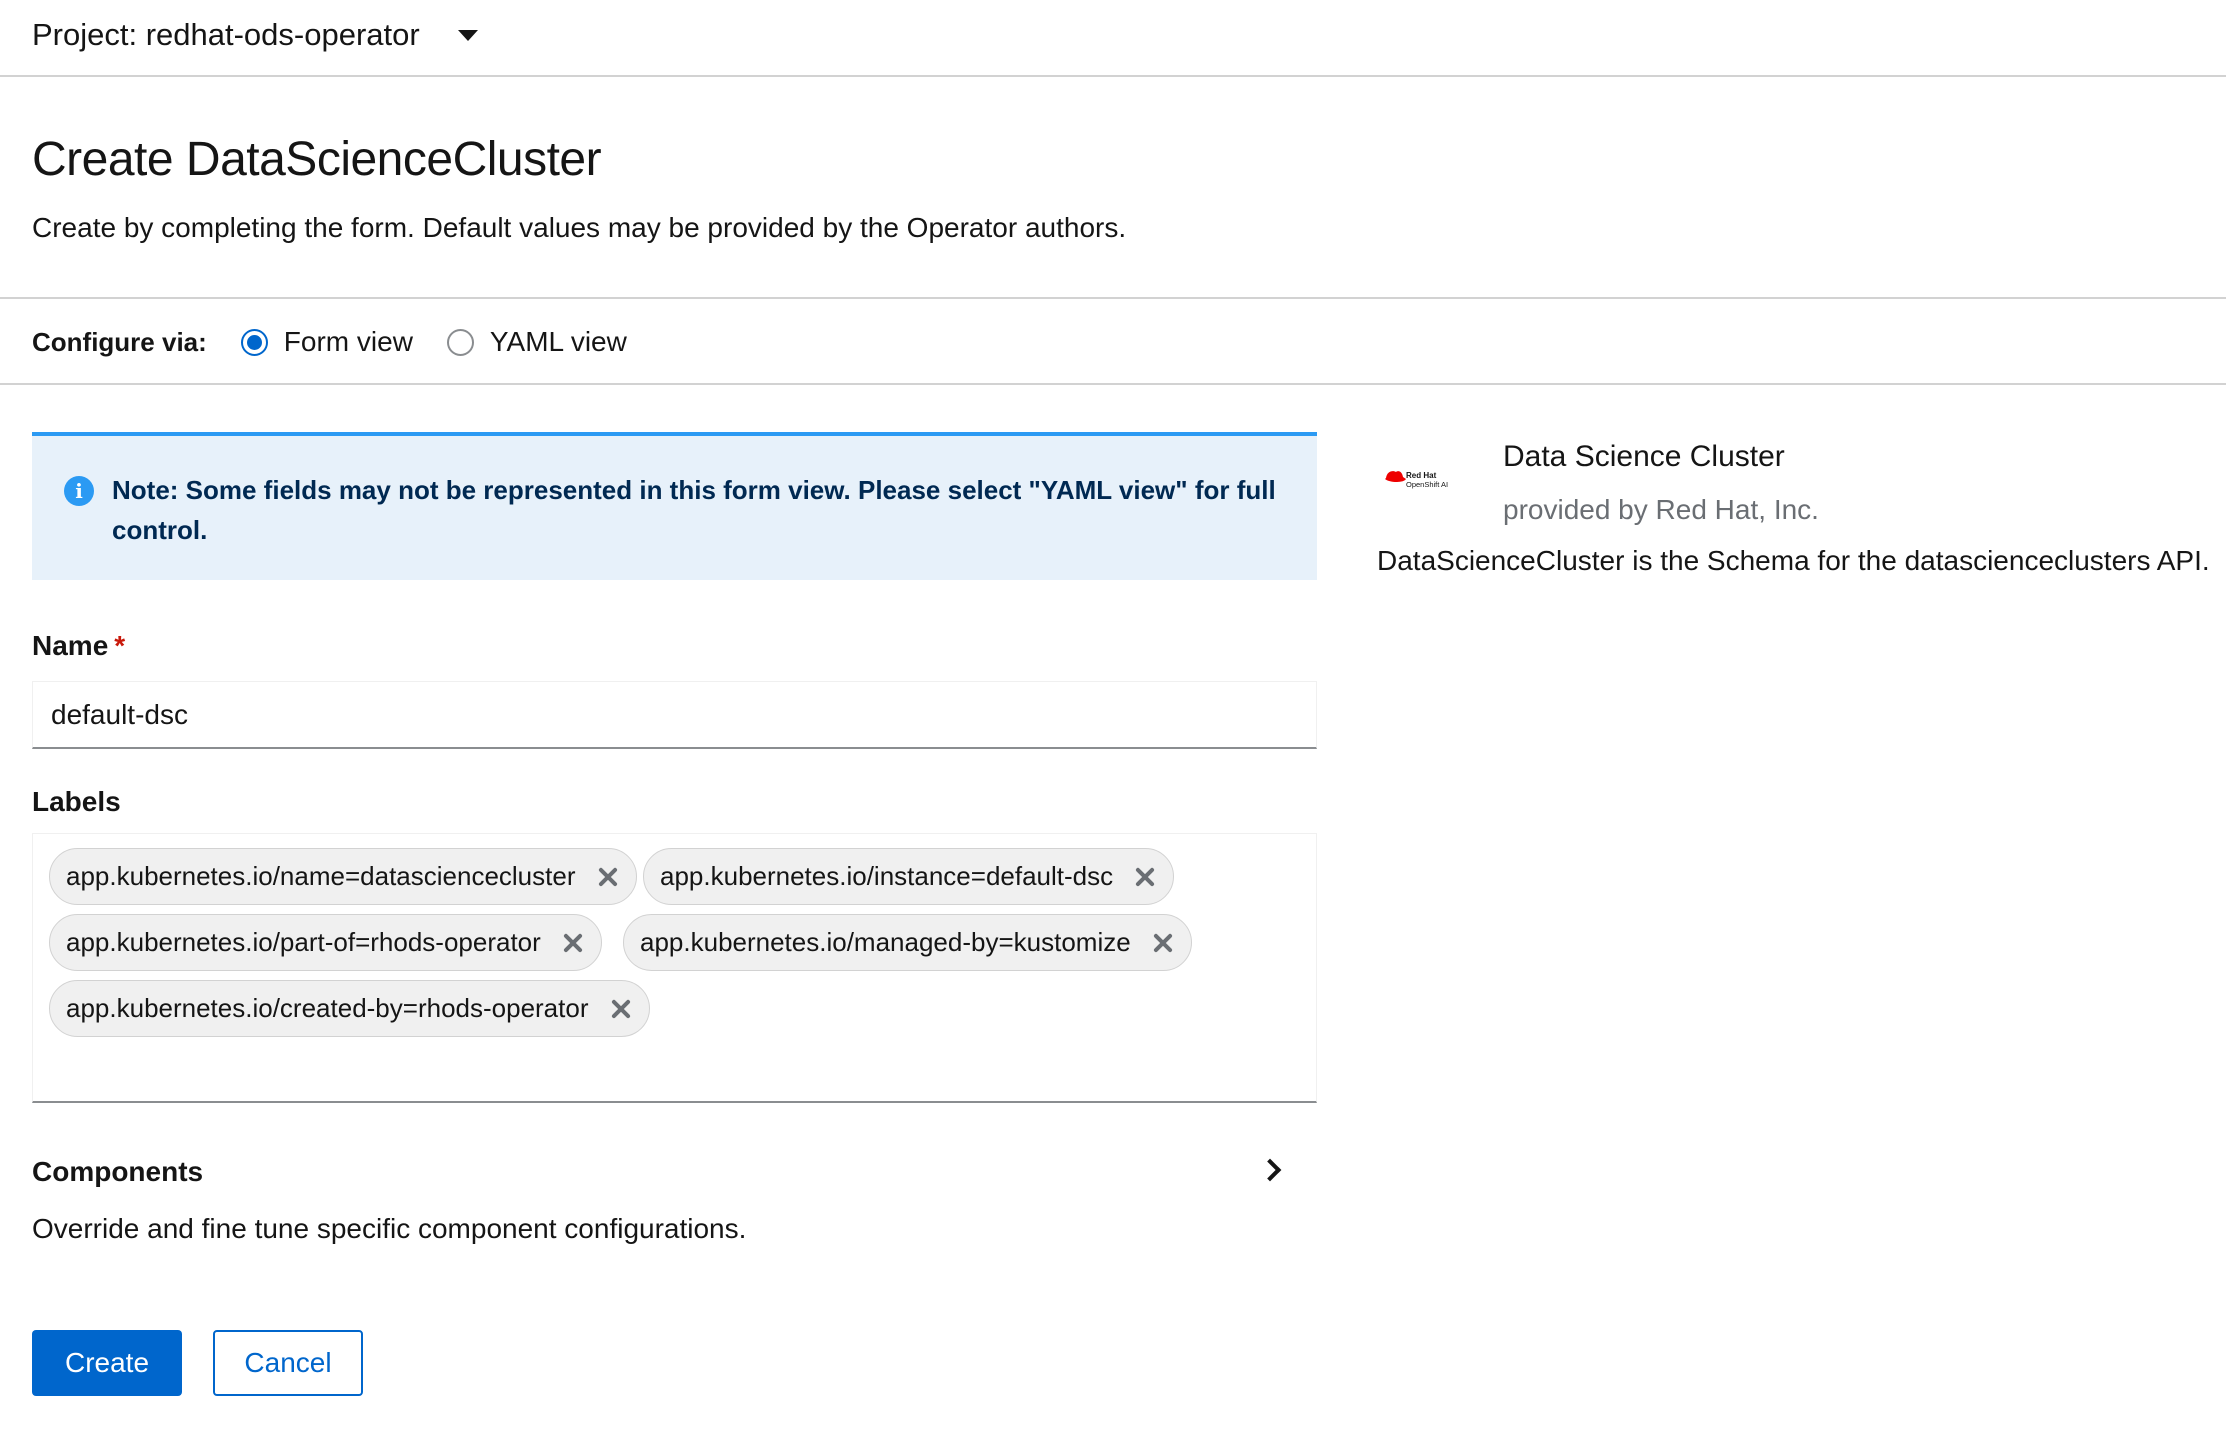 The width and height of the screenshot is (2226, 1438). Describe the element at coordinates (288, 1363) in the screenshot. I see `cancel-button: Cancel` at that location.